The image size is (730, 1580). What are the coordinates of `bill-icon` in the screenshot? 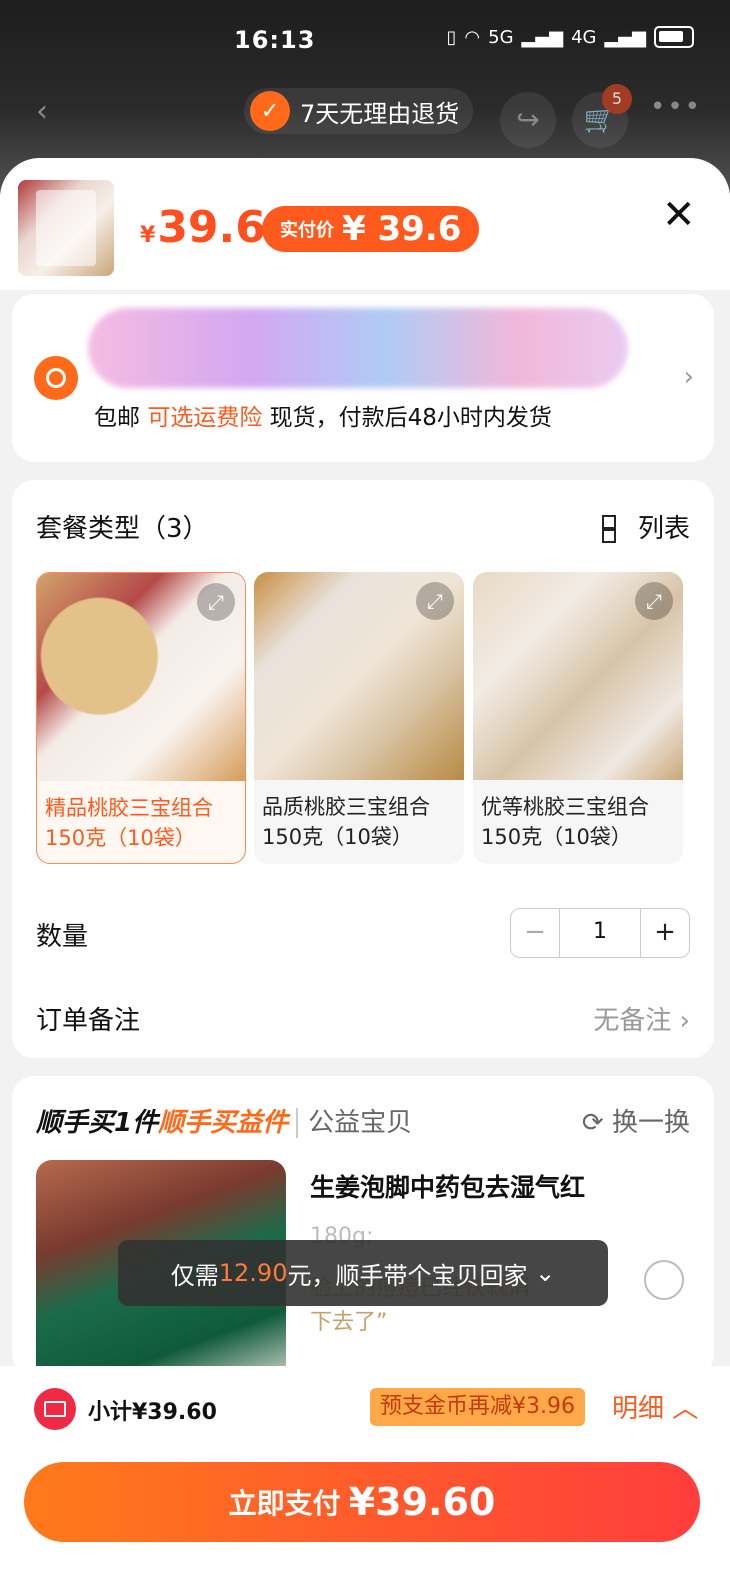 It's located at (55, 1409).